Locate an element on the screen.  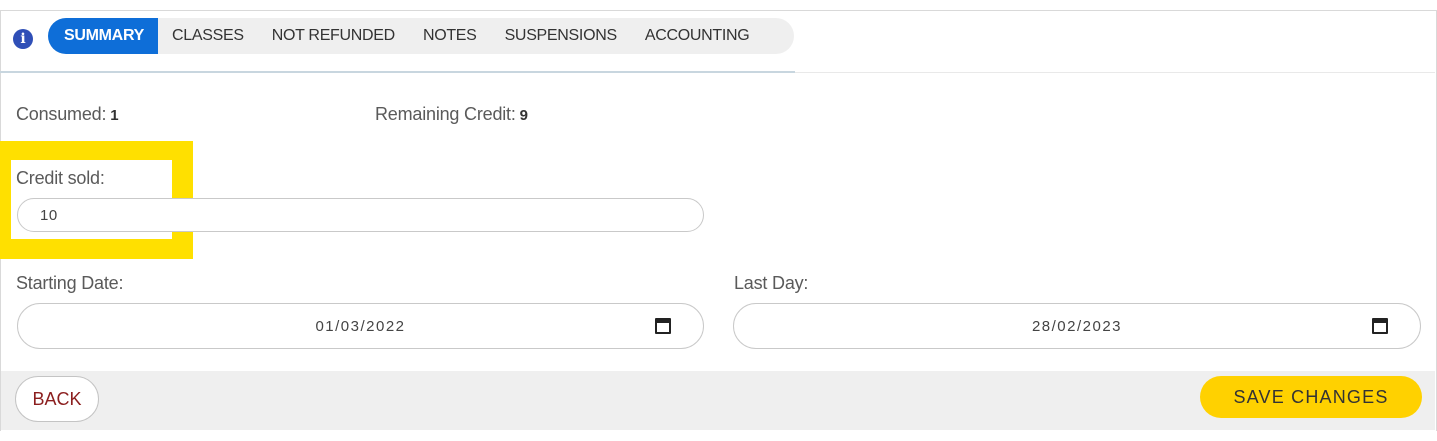
tab-accounting: ACCOUNTING is located at coordinates (697, 36).